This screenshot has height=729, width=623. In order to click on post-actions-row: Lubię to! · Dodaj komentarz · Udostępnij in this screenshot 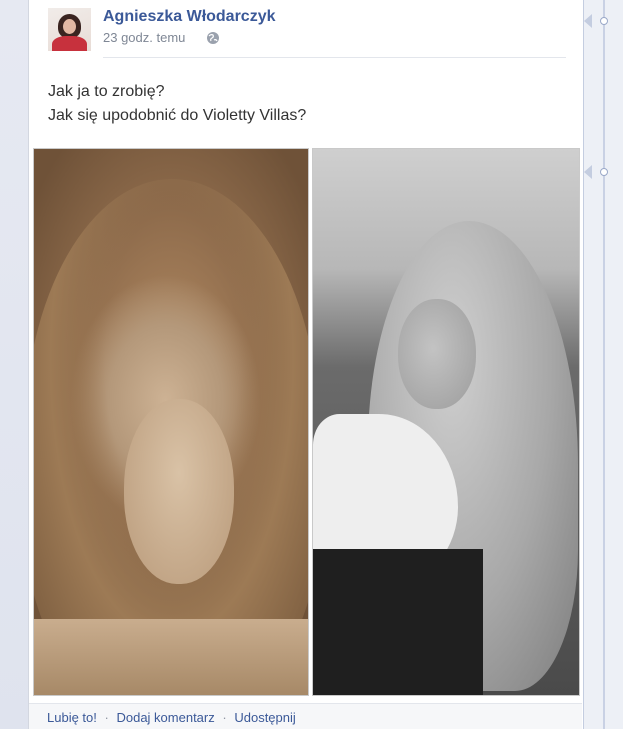, I will do `click(171, 717)`.